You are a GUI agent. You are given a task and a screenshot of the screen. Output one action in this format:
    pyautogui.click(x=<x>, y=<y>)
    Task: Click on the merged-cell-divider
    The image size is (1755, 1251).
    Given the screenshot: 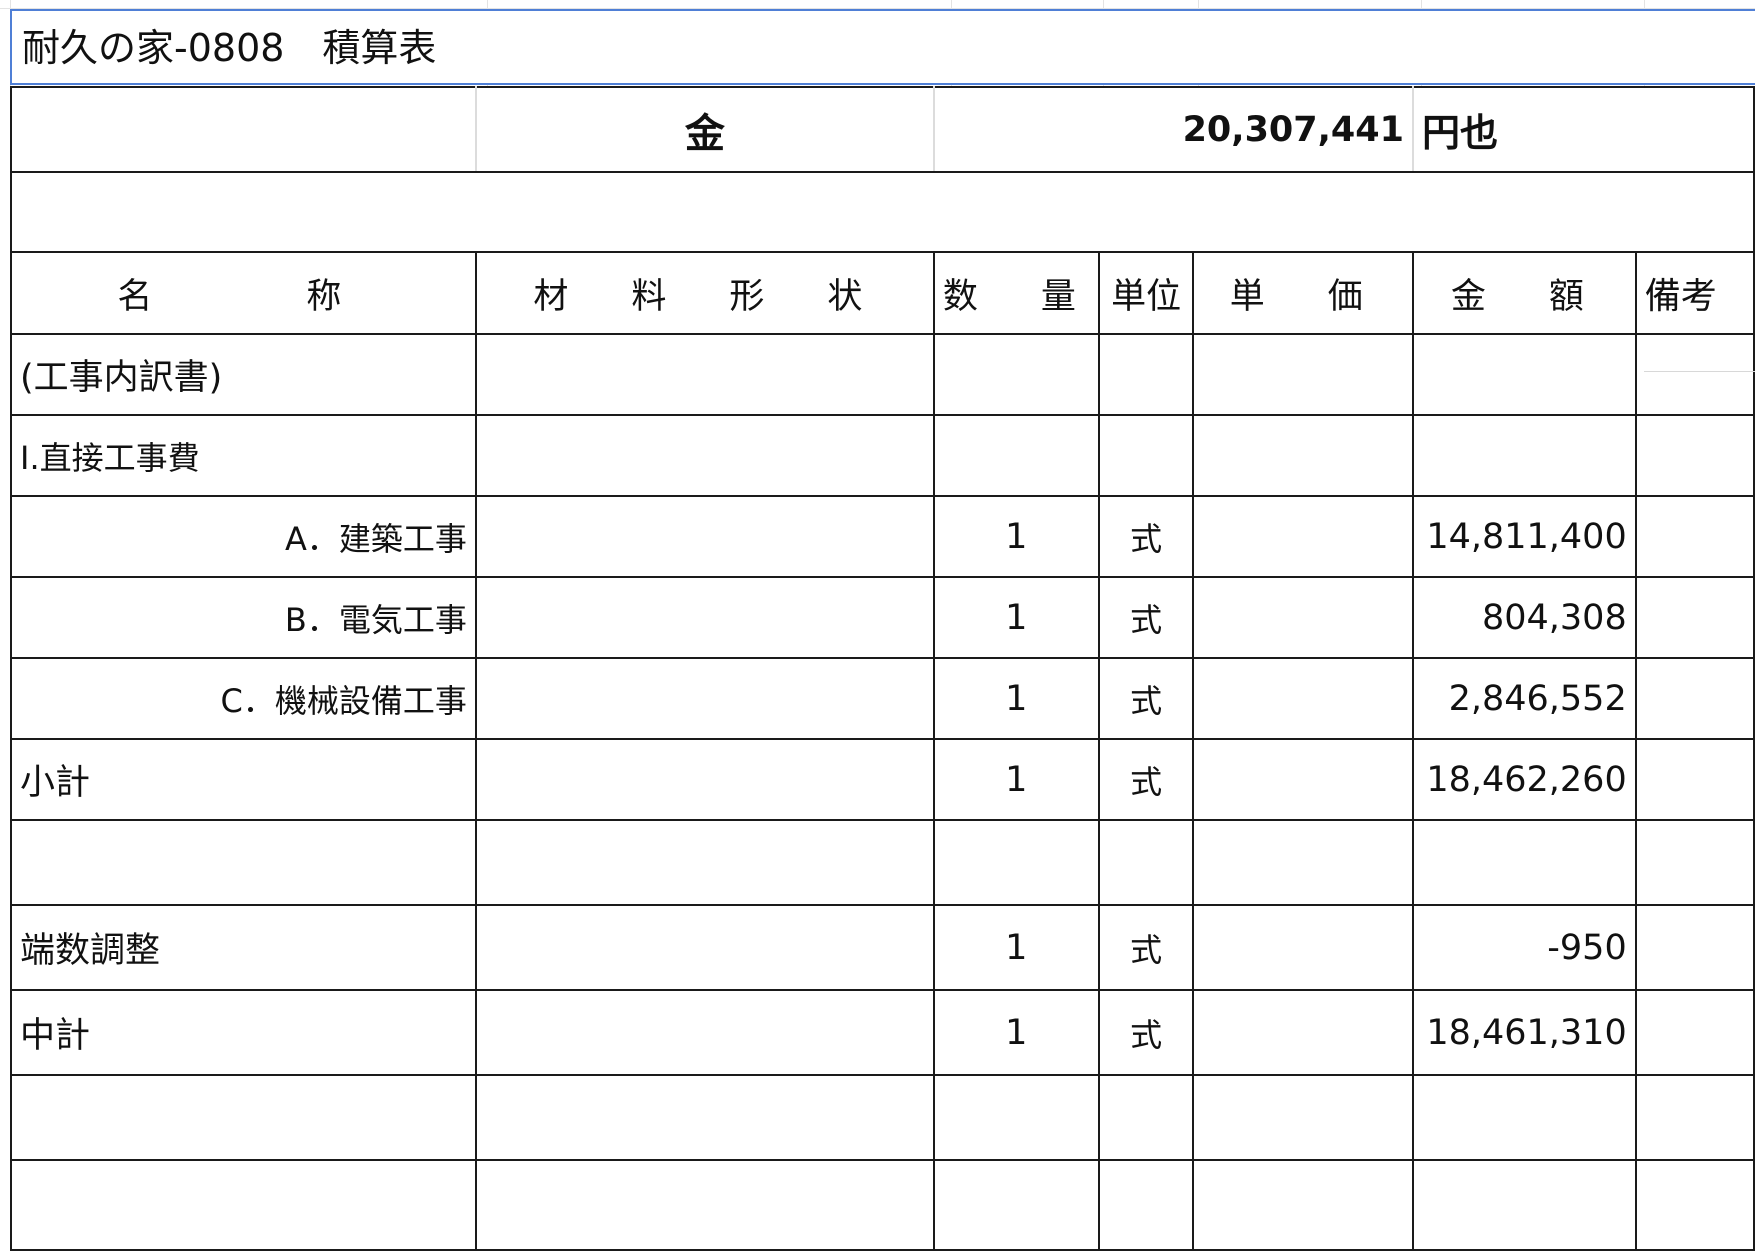 What is the action you would take?
    pyautogui.click(x=1699, y=371)
    